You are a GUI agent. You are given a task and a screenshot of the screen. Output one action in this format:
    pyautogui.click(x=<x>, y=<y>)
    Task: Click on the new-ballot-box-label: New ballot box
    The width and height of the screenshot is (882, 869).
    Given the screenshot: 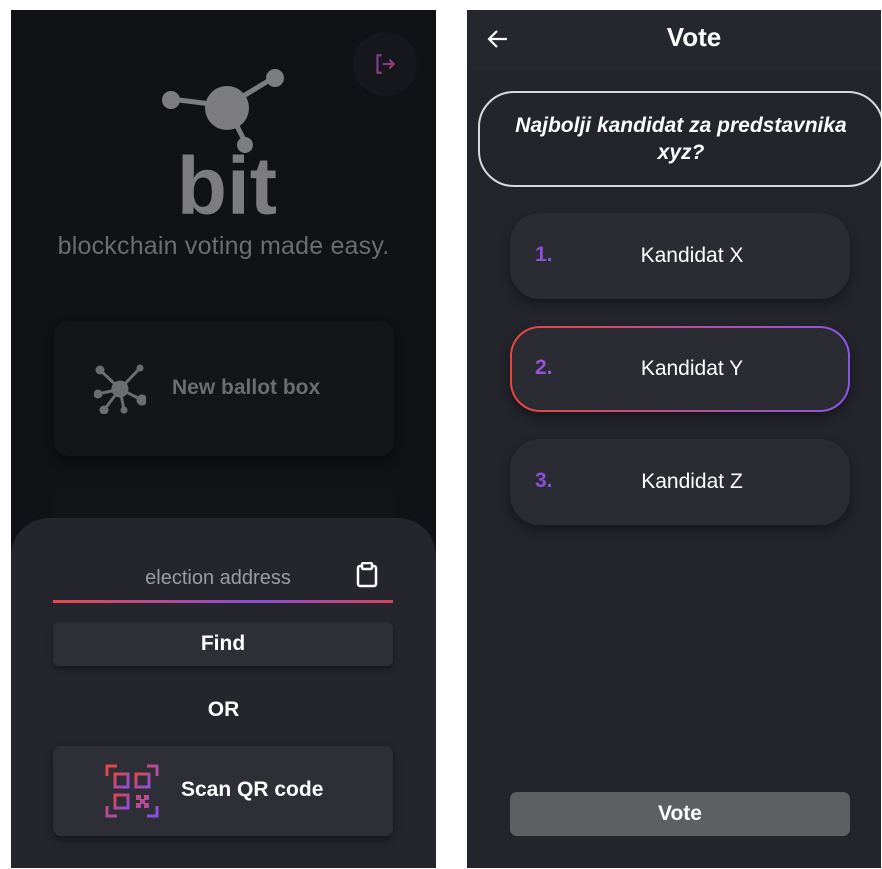 What is the action you would take?
    pyautogui.click(x=246, y=387)
    